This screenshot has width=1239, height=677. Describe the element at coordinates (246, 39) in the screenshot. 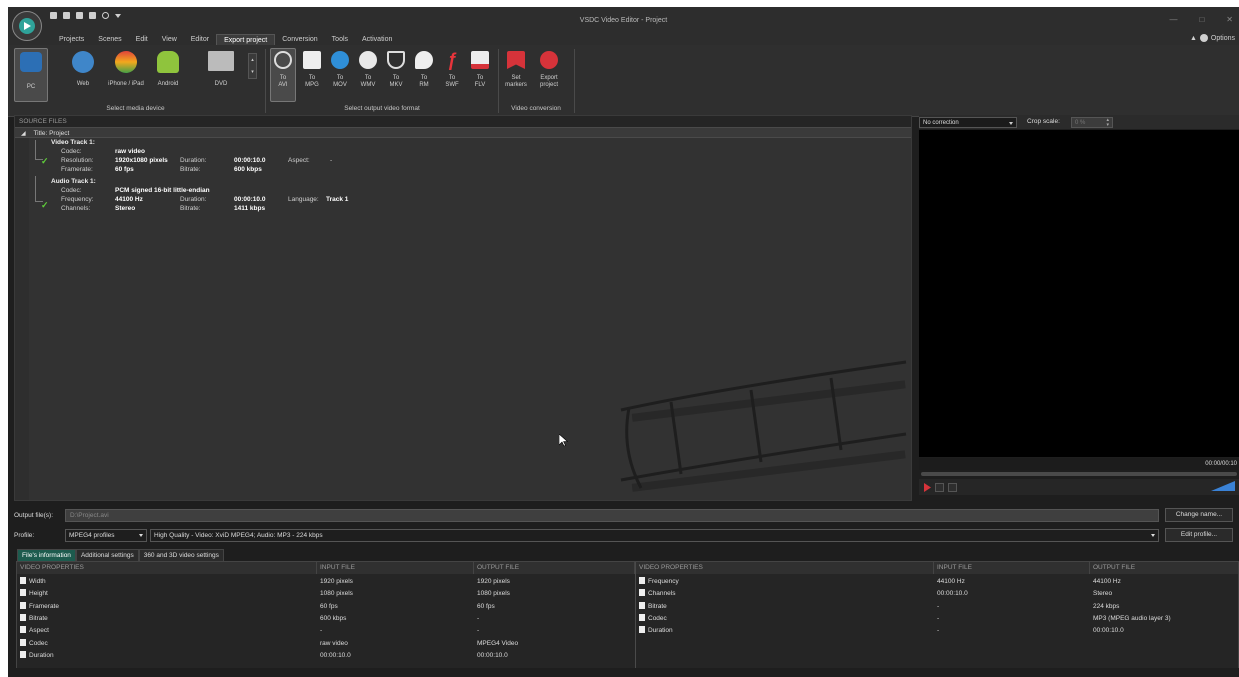

I see `menu-export-project: Export project` at that location.